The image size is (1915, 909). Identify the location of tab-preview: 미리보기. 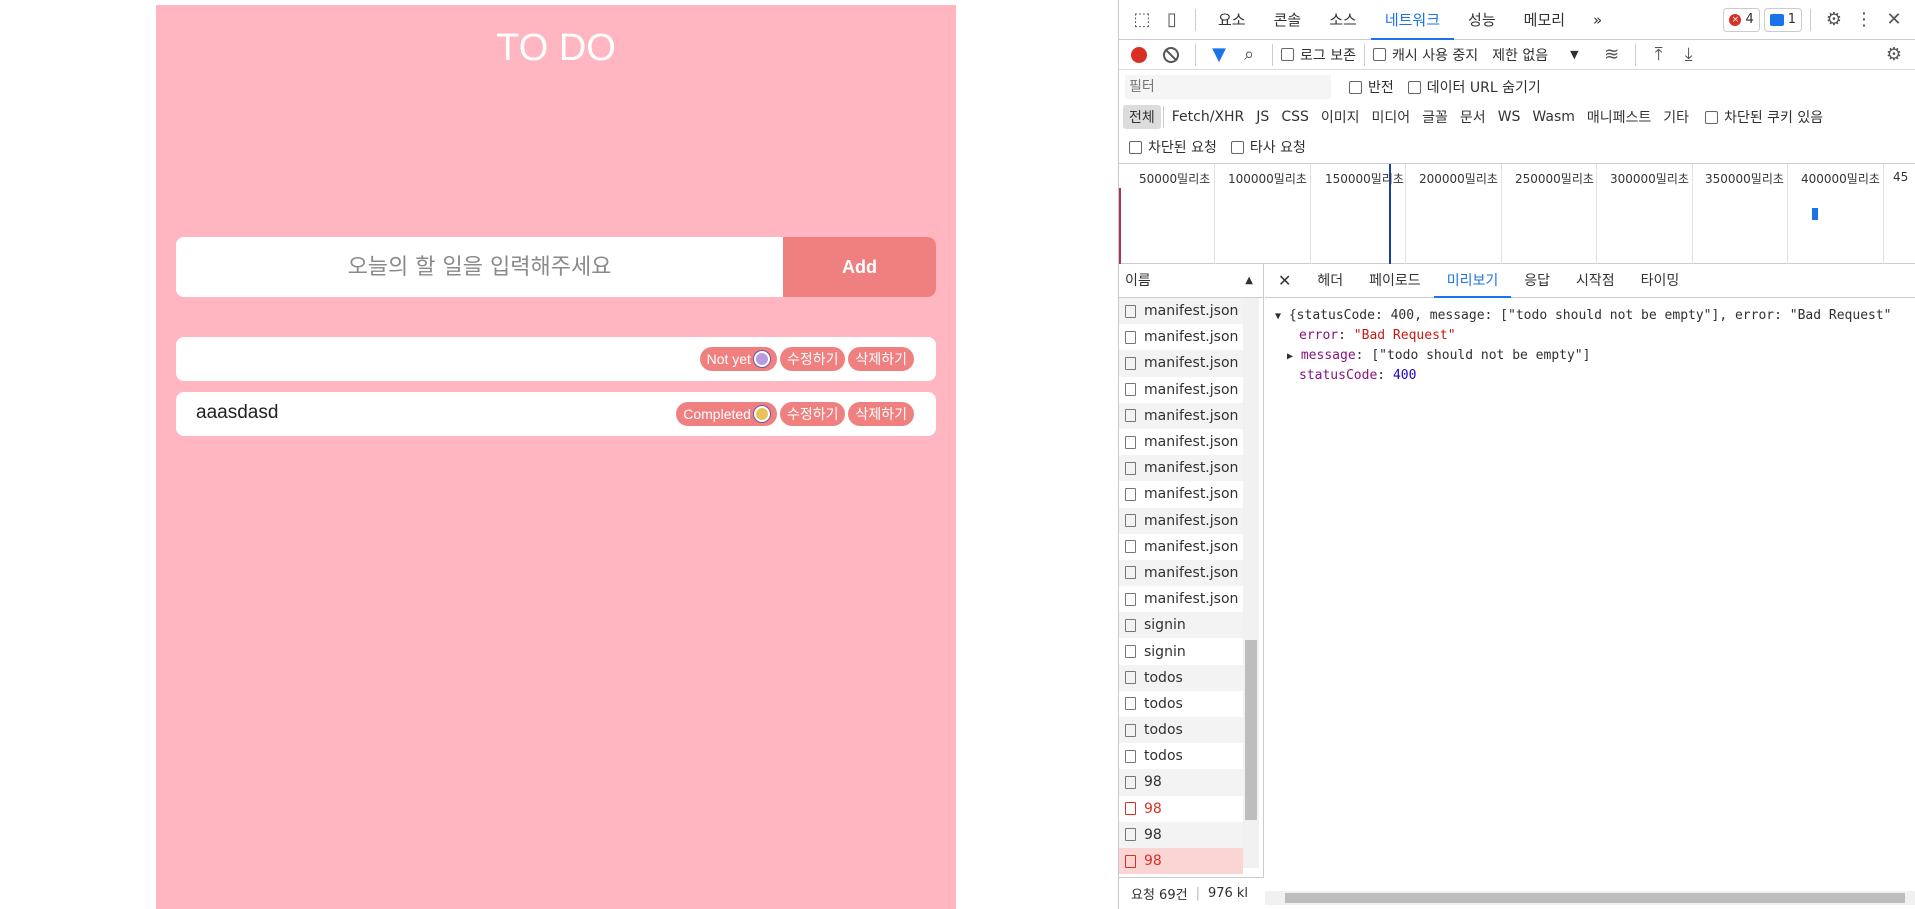
(1472, 281).